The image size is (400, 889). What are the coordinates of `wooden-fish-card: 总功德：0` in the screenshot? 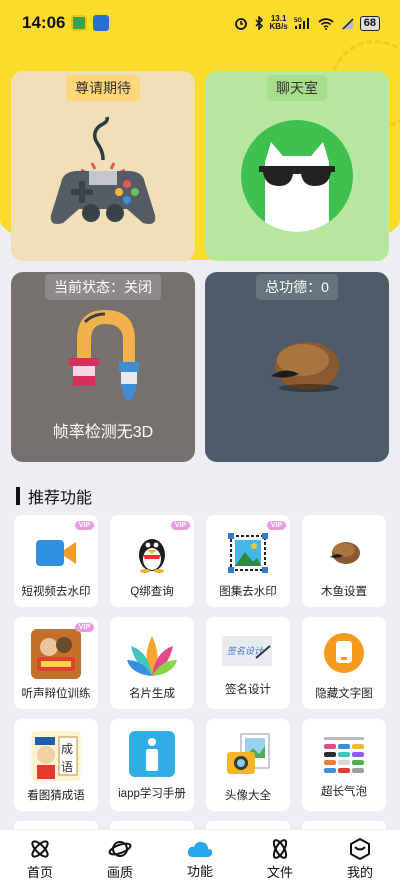 It's located at (297, 367).